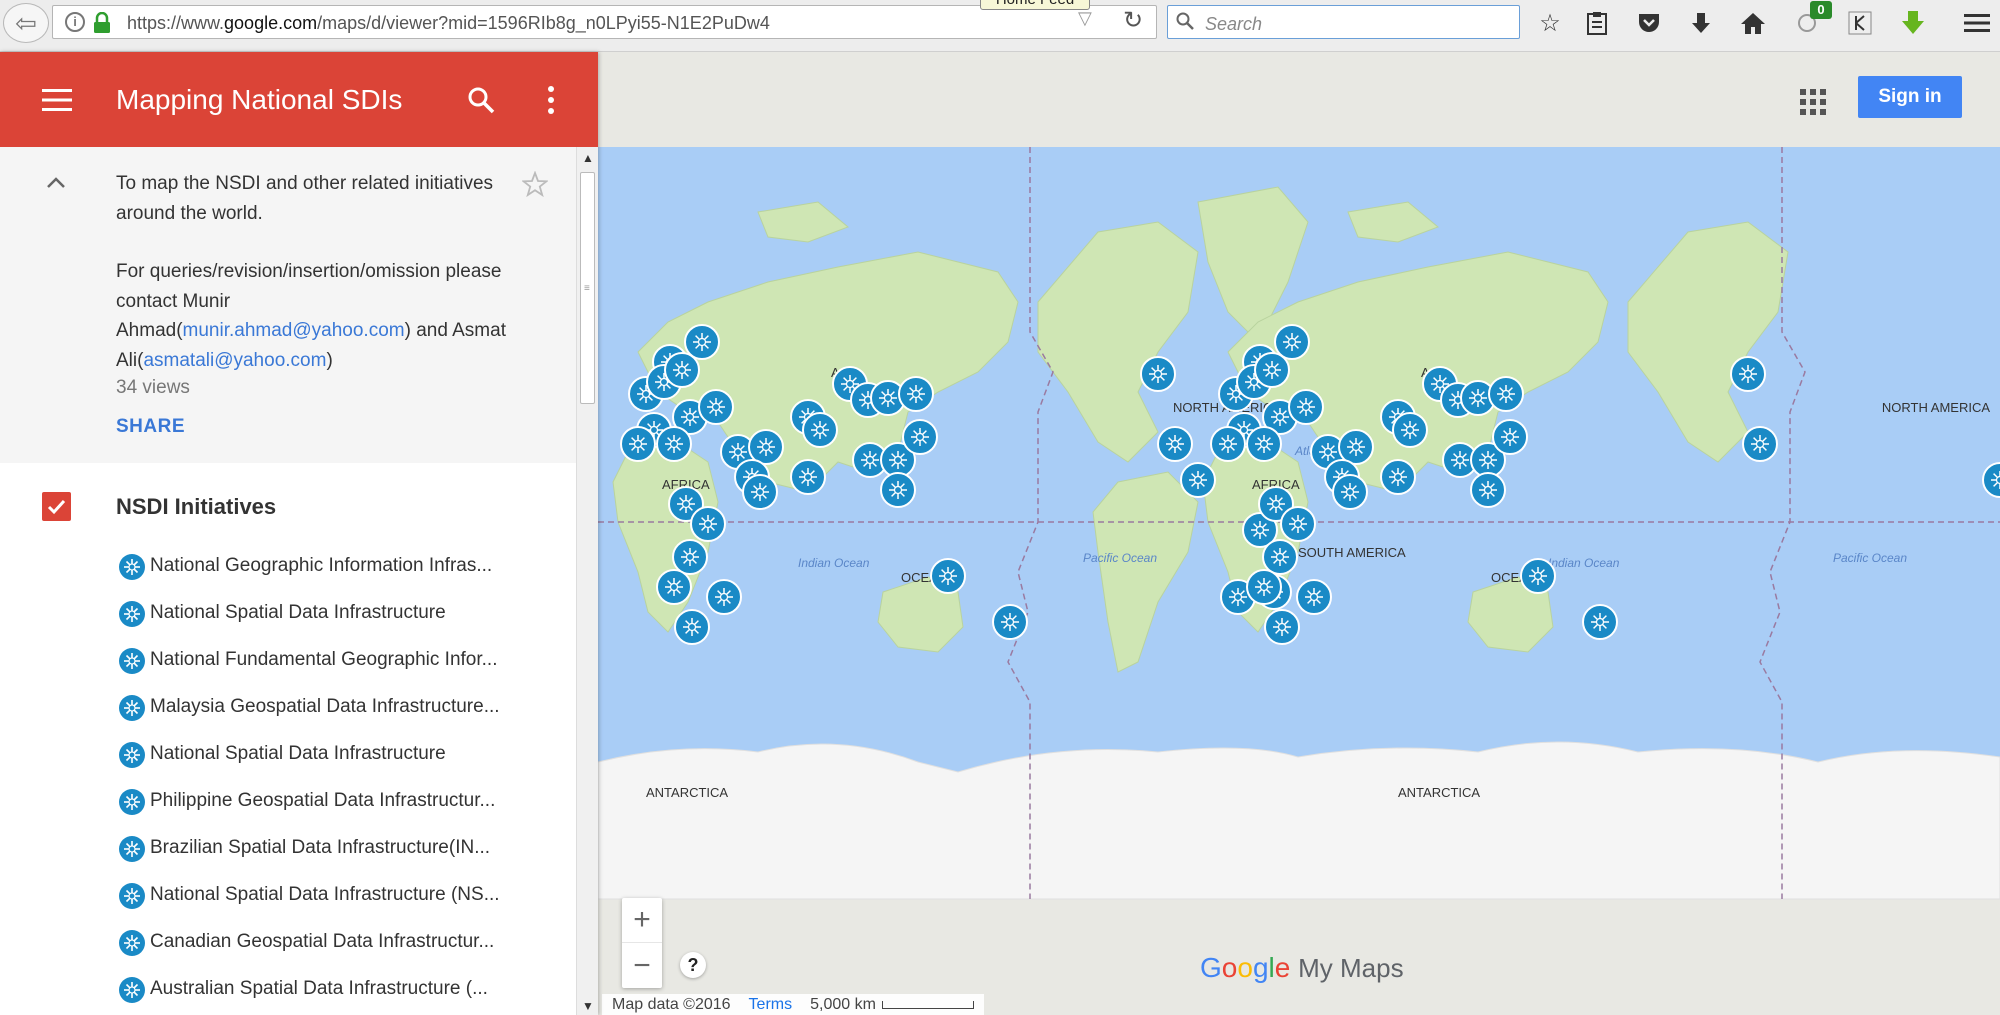 The height and width of the screenshot is (1015, 2000). What do you see at coordinates (1701, 23) in the screenshot?
I see `download-icon` at bounding box center [1701, 23].